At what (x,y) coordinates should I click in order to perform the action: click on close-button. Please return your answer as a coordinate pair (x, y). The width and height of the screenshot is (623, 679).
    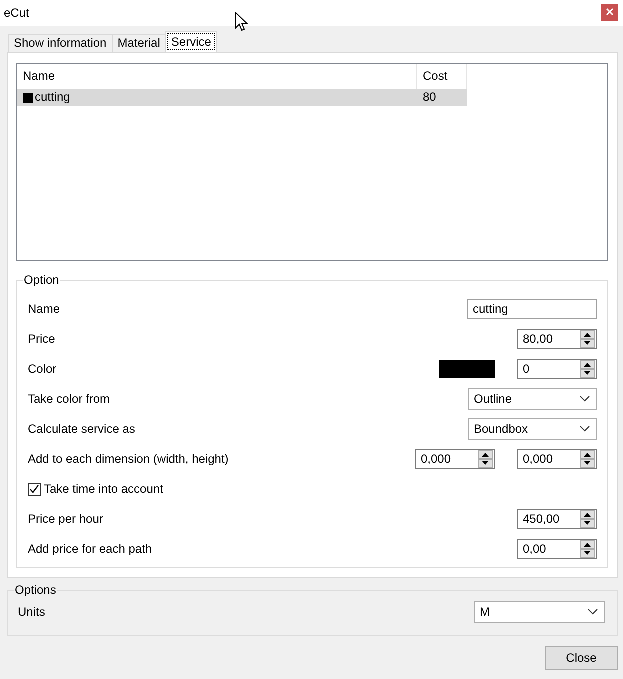
    Looking at the image, I should click on (609, 12).